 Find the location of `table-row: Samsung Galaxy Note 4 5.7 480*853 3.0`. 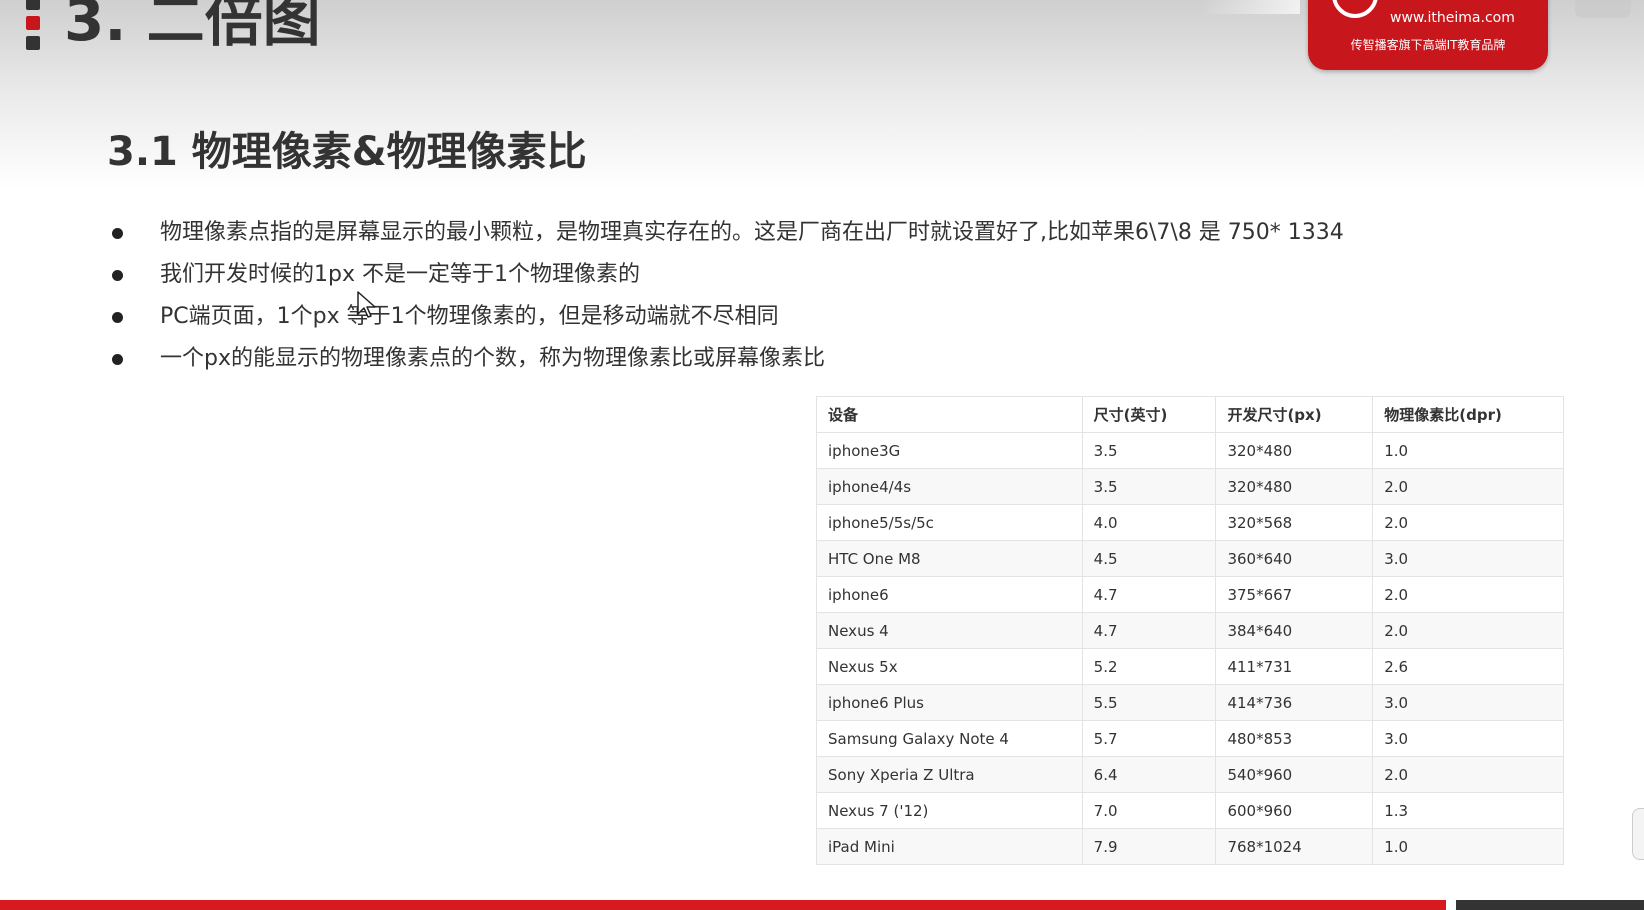

table-row: Samsung Galaxy Note 4 5.7 480*853 3.0 is located at coordinates (1190, 738).